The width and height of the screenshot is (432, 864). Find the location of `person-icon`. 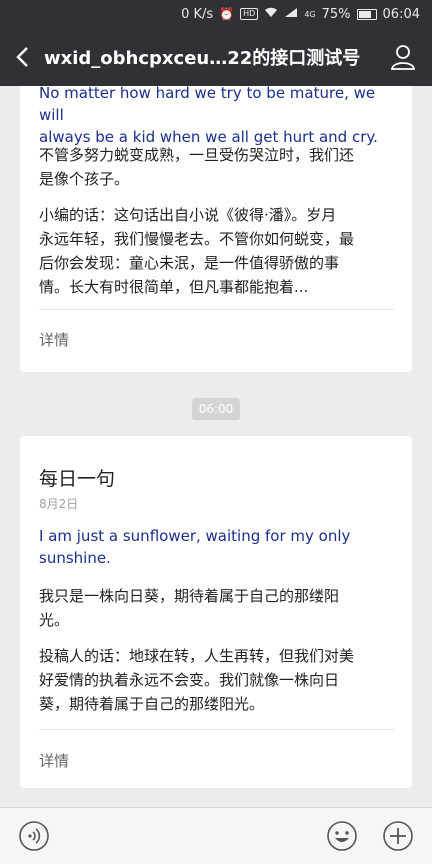

person-icon is located at coordinates (403, 57).